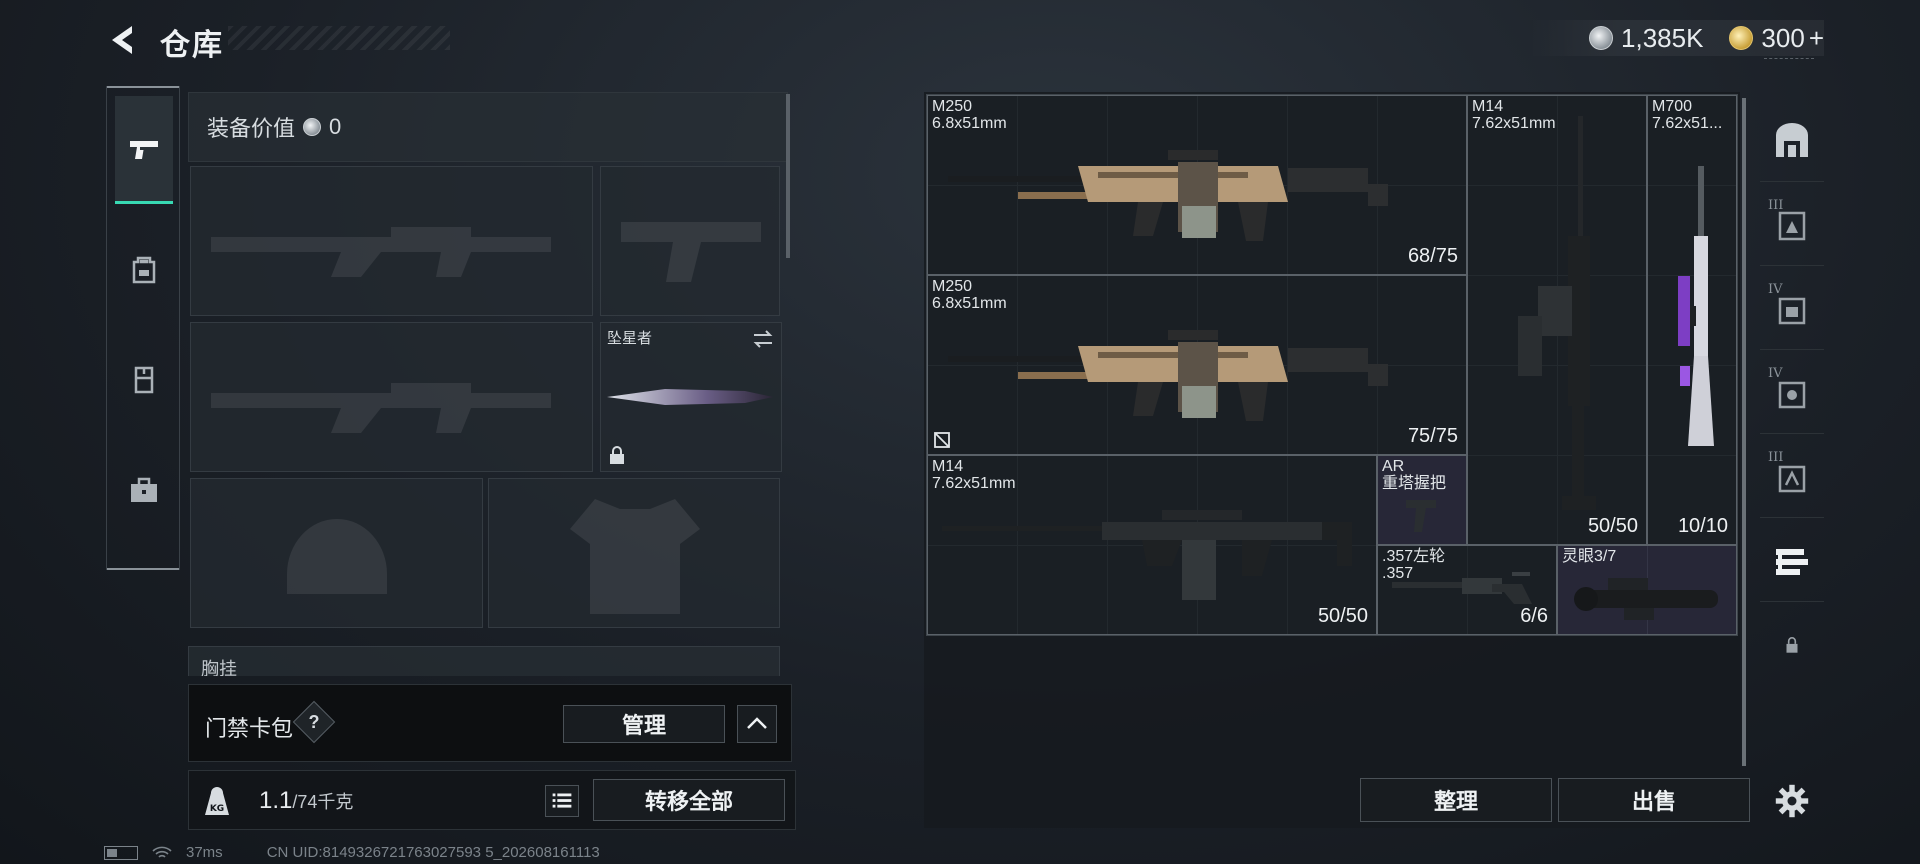 Image resolution: width=1920 pixels, height=864 pixels. Describe the element at coordinates (143, 87) in the screenshot. I see `nav-top-cap` at that location.